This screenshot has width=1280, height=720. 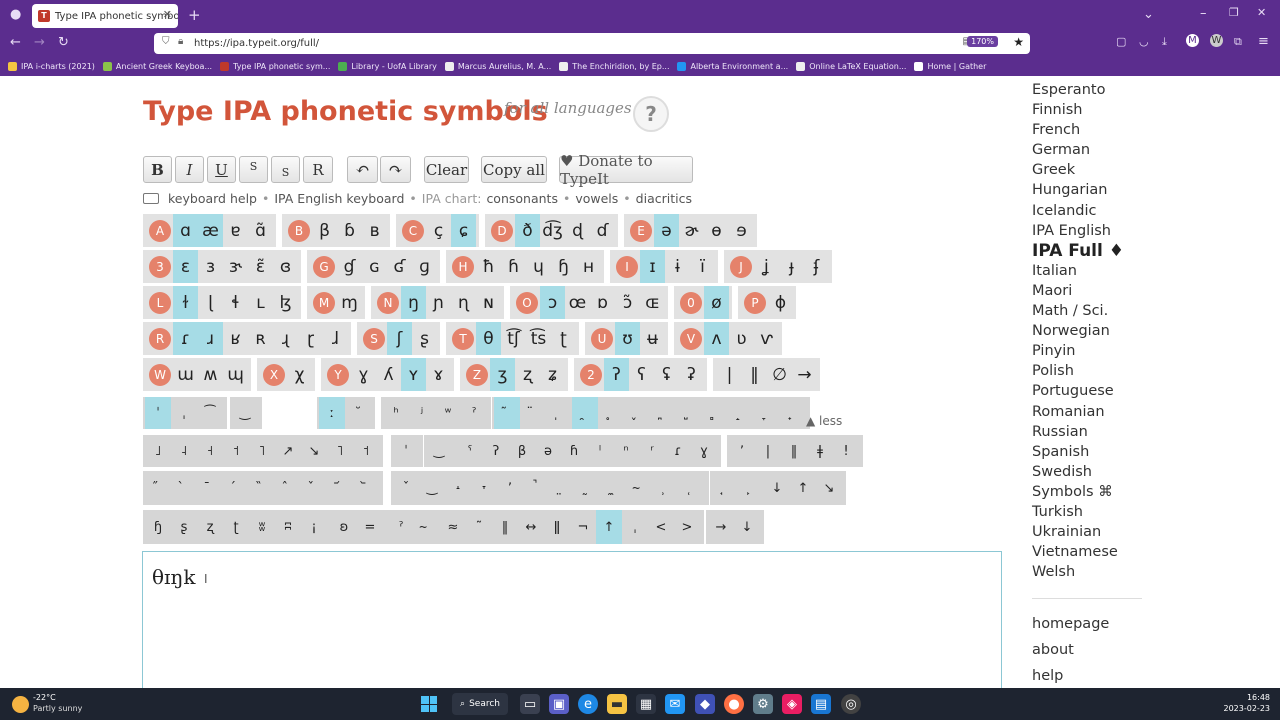 I want to click on symbol-key: ̥, so click(x=611, y=413).